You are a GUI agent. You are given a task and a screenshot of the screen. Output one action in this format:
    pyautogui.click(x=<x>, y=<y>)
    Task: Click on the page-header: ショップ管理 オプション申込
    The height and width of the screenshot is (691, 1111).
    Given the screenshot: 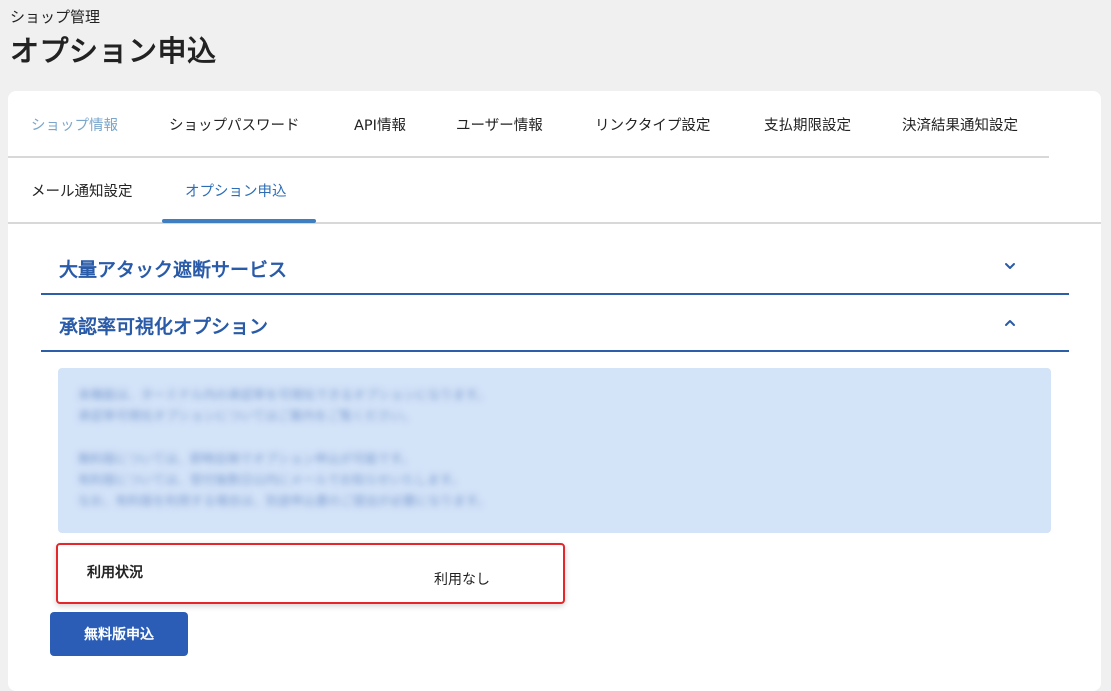 What is the action you would take?
    pyautogui.click(x=113, y=39)
    